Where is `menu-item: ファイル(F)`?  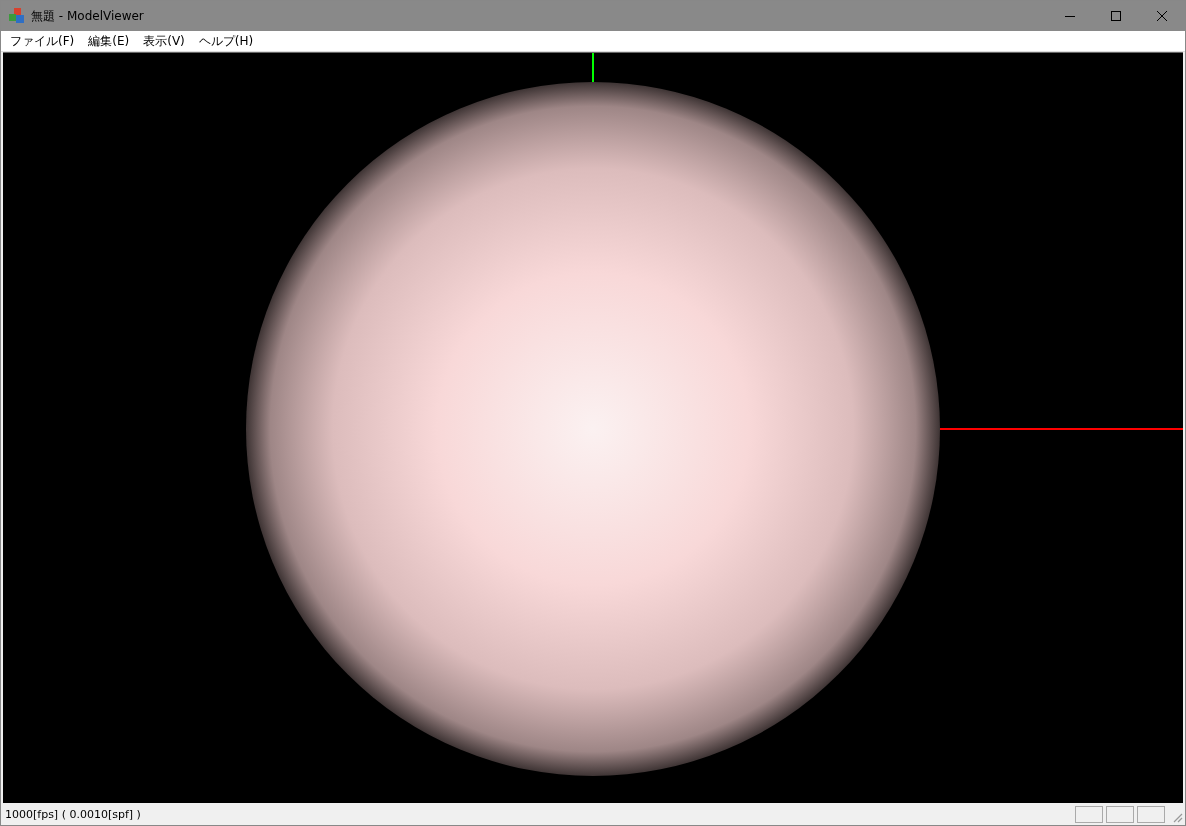 menu-item: ファイル(F) is located at coordinates (42, 41).